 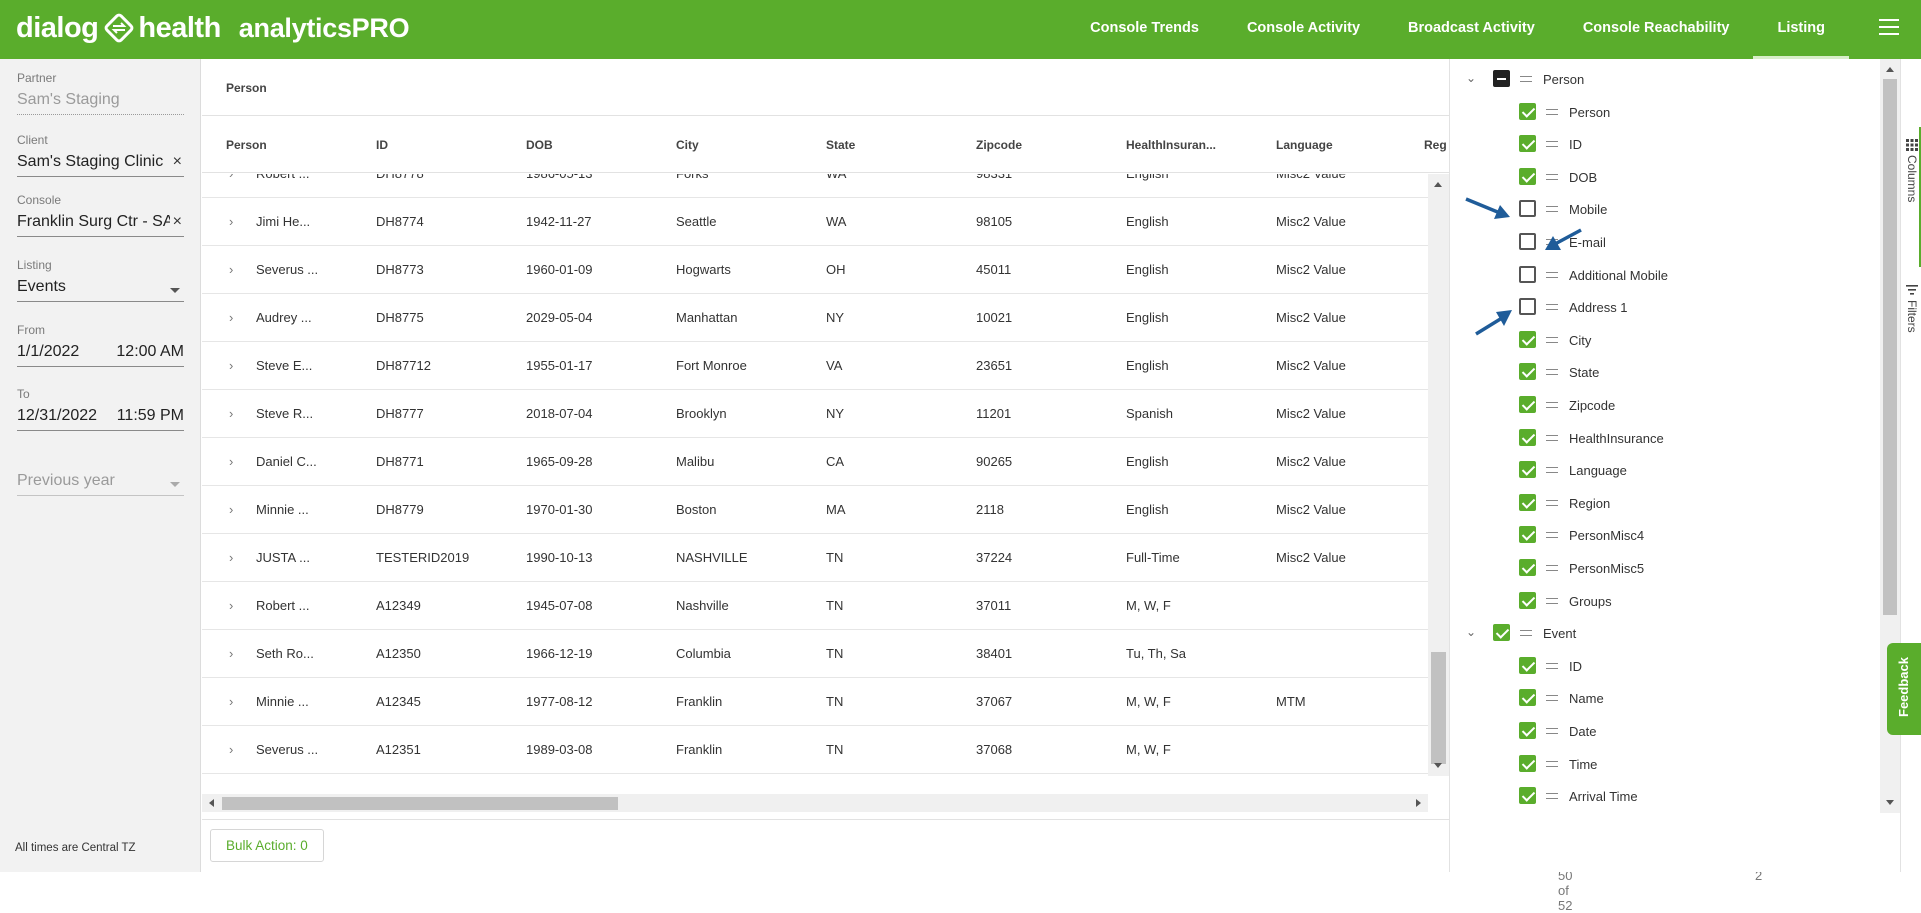 What do you see at coordinates (100, 290) in the screenshot?
I see `listing-select: Events` at bounding box center [100, 290].